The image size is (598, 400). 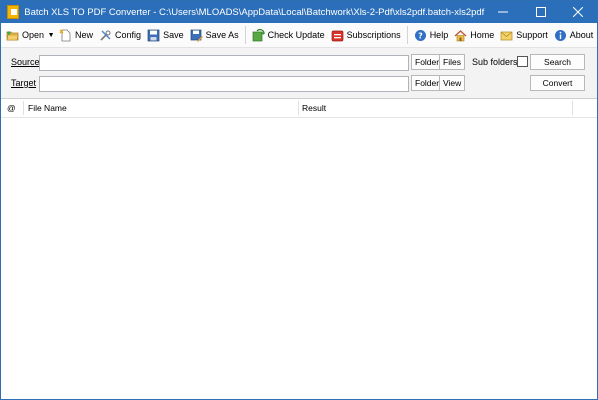 I want to click on home-button: Home, so click(x=474, y=35).